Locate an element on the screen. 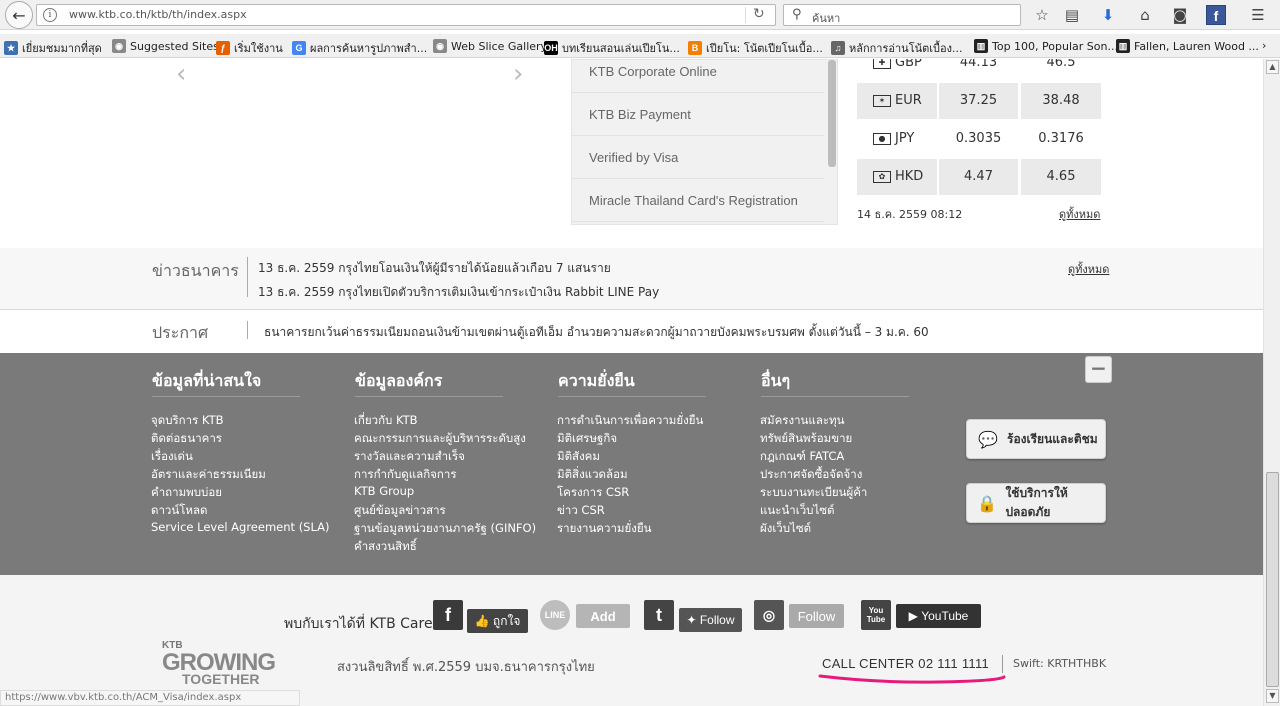 This screenshot has width=1280, height=706. footer-link: ดาวน์โหลด is located at coordinates (179, 511).